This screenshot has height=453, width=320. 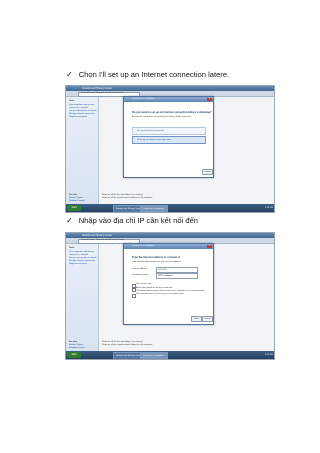 What do you see at coordinates (196, 319) in the screenshot?
I see `next-button: Next` at bounding box center [196, 319].